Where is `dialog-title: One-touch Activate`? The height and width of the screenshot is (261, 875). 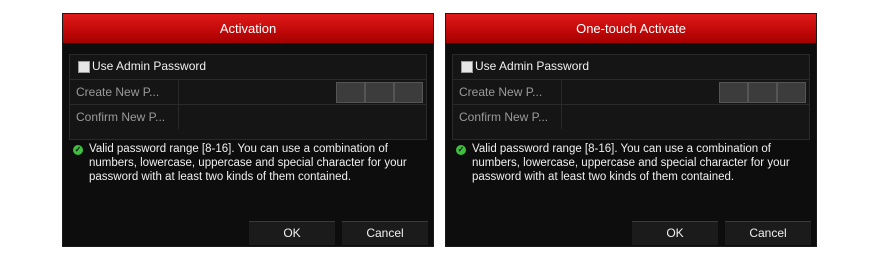 dialog-title: One-touch Activate is located at coordinates (631, 28).